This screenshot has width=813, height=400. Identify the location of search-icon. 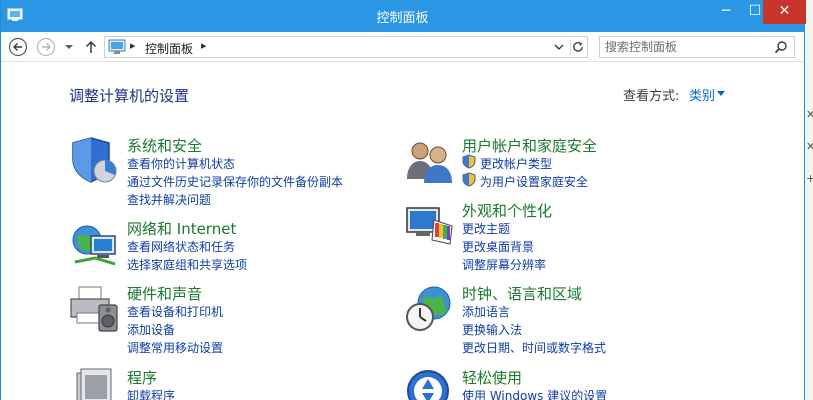
(781, 47).